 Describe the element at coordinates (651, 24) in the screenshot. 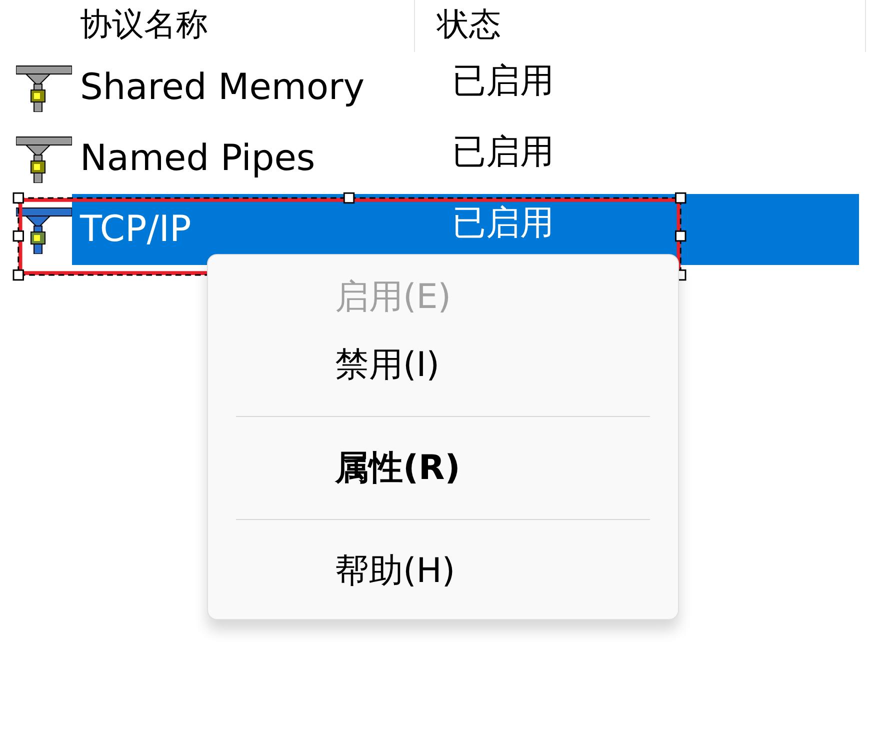

I see `column-header: 状态` at that location.